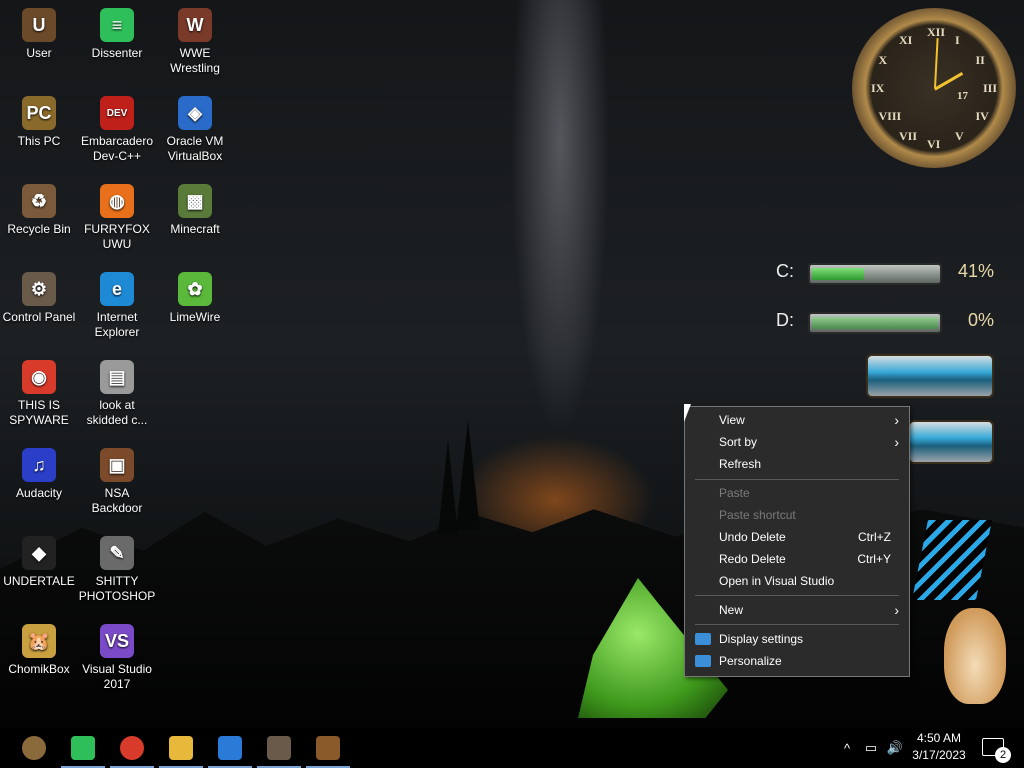 The width and height of the screenshot is (1024, 768). I want to click on desktop-icon: ◉ THIS IS SPYWARE, so click(39, 394).